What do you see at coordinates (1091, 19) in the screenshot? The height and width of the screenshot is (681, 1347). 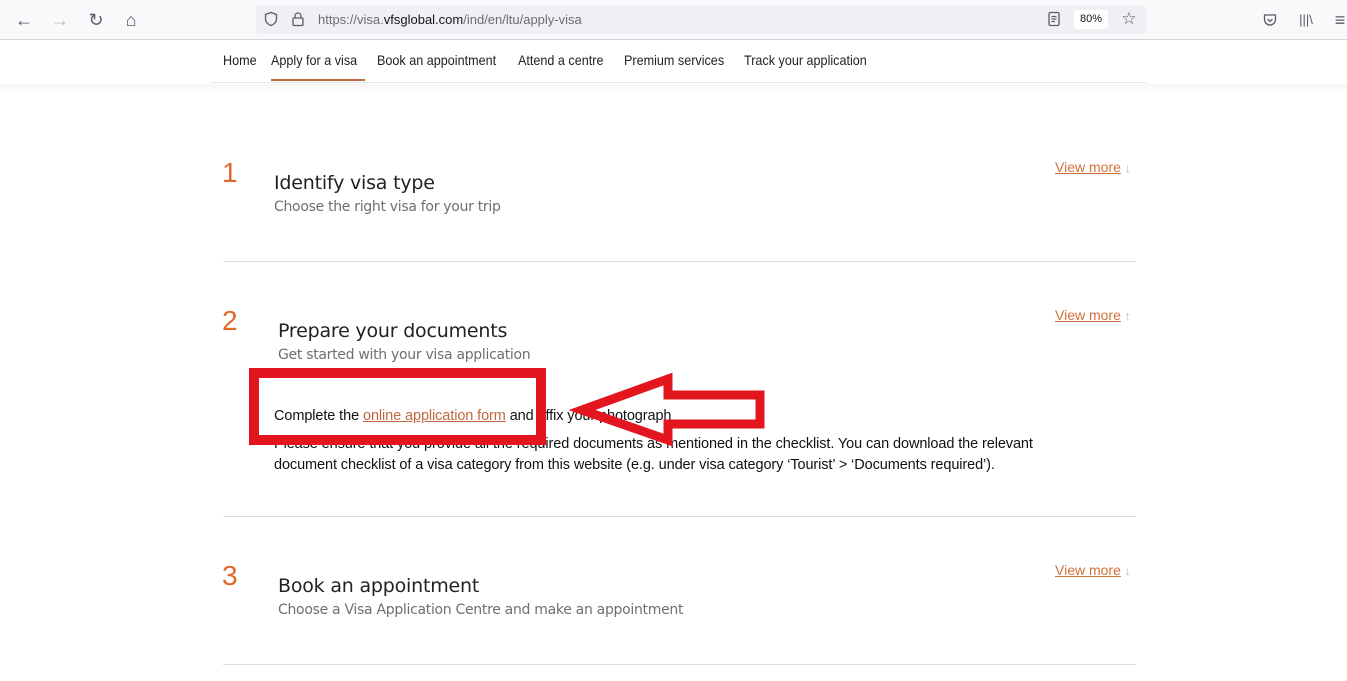 I see `zoom-level-badge: 80%` at bounding box center [1091, 19].